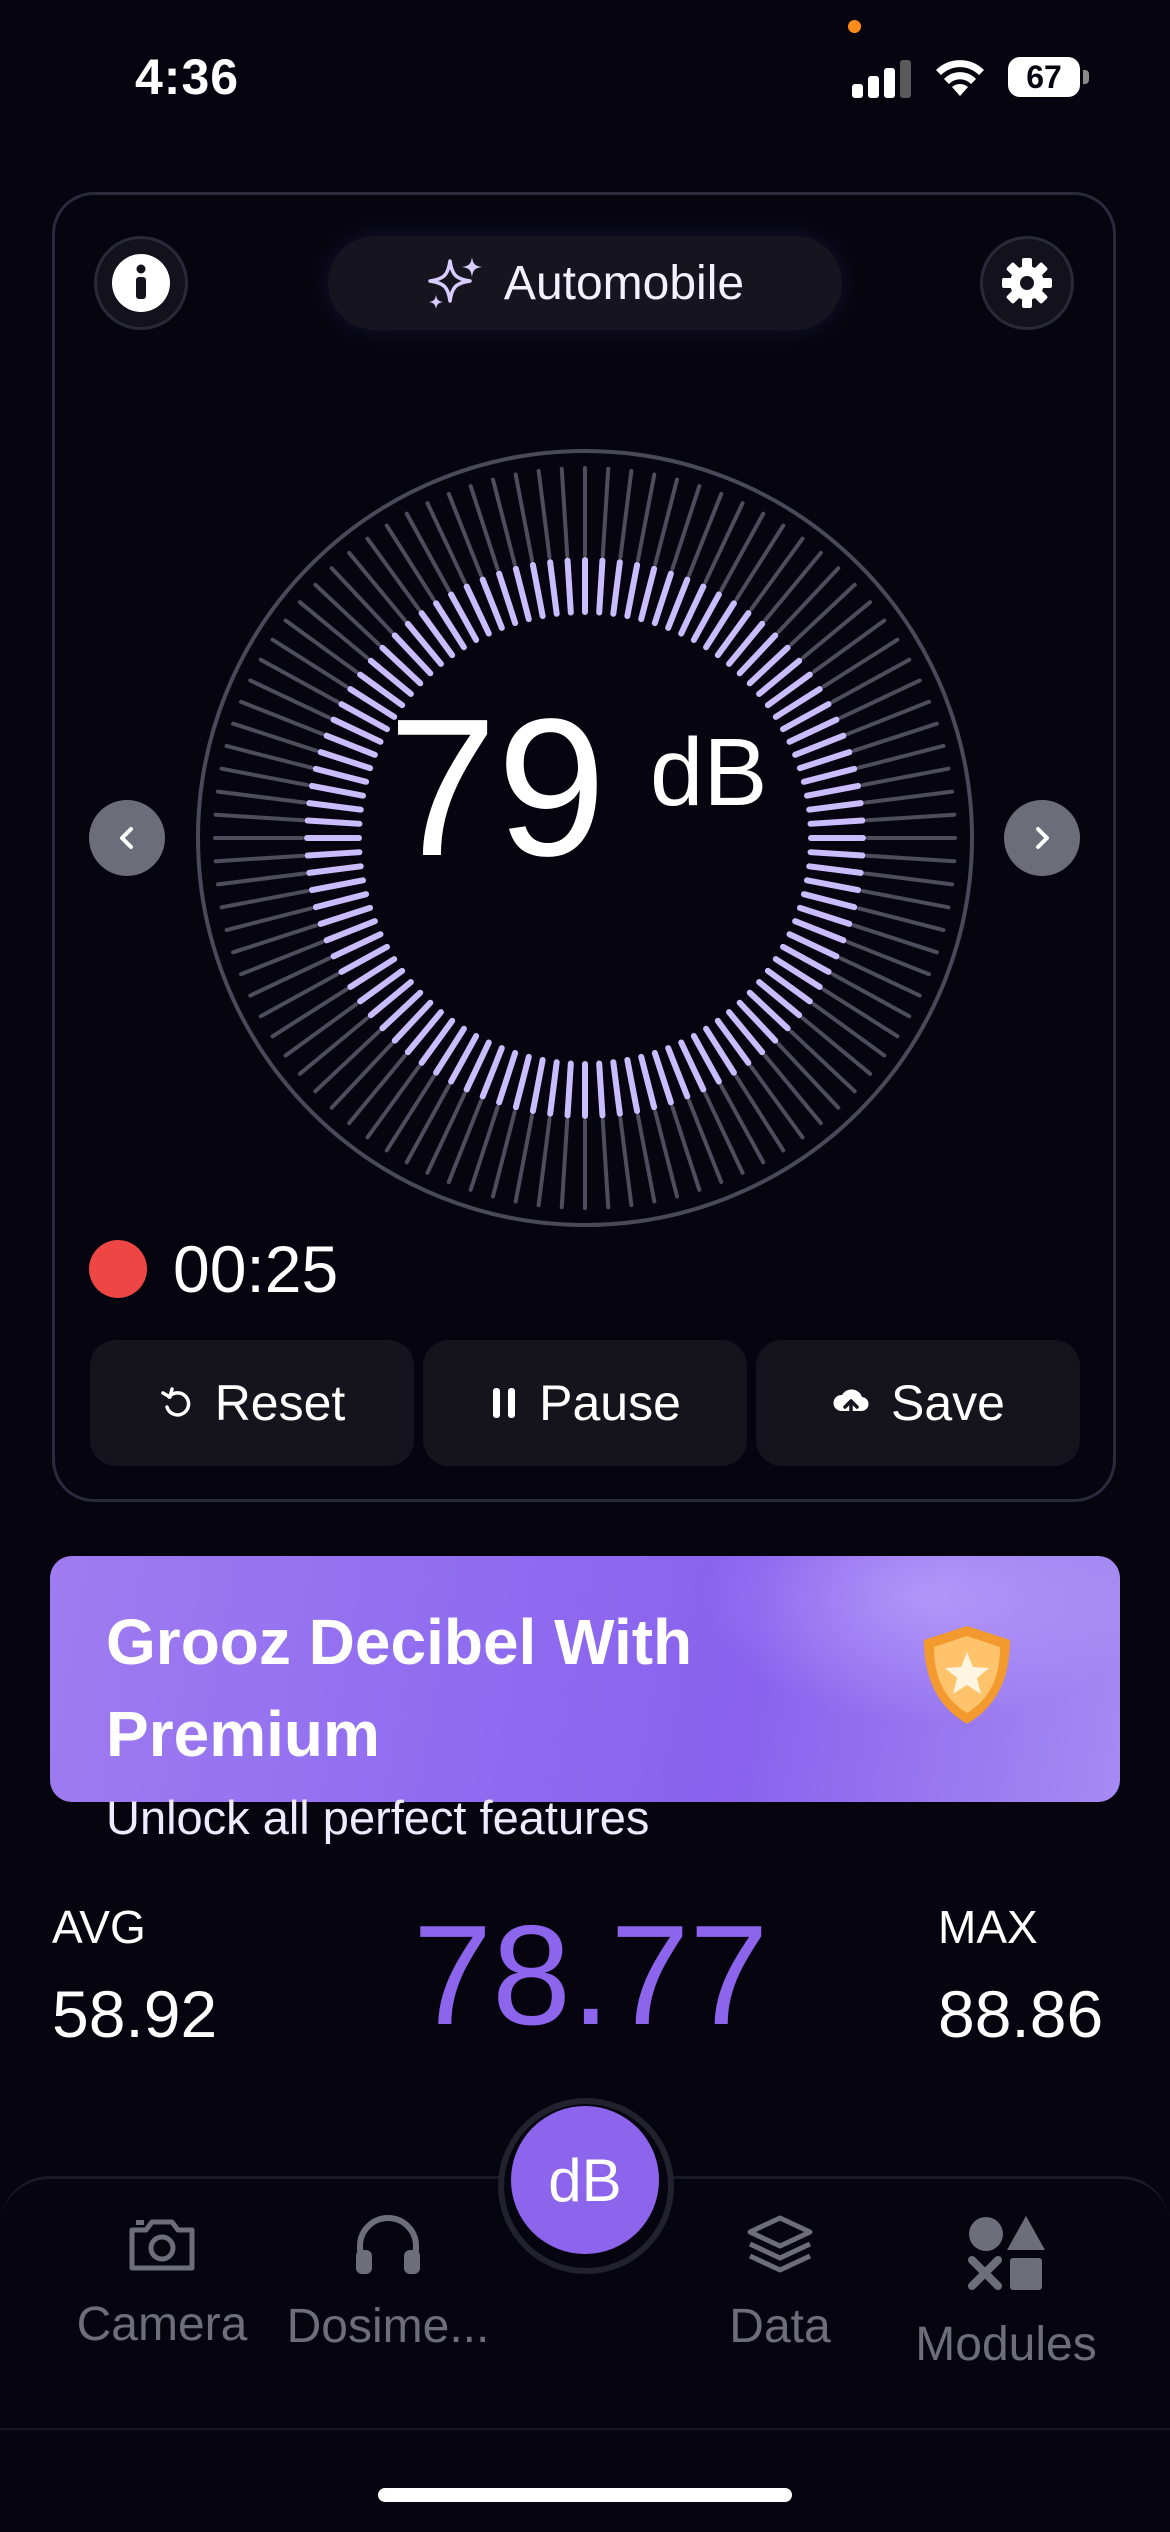  What do you see at coordinates (399, 1688) in the screenshot?
I see `premium-title: Grooz Decibel With Premium` at bounding box center [399, 1688].